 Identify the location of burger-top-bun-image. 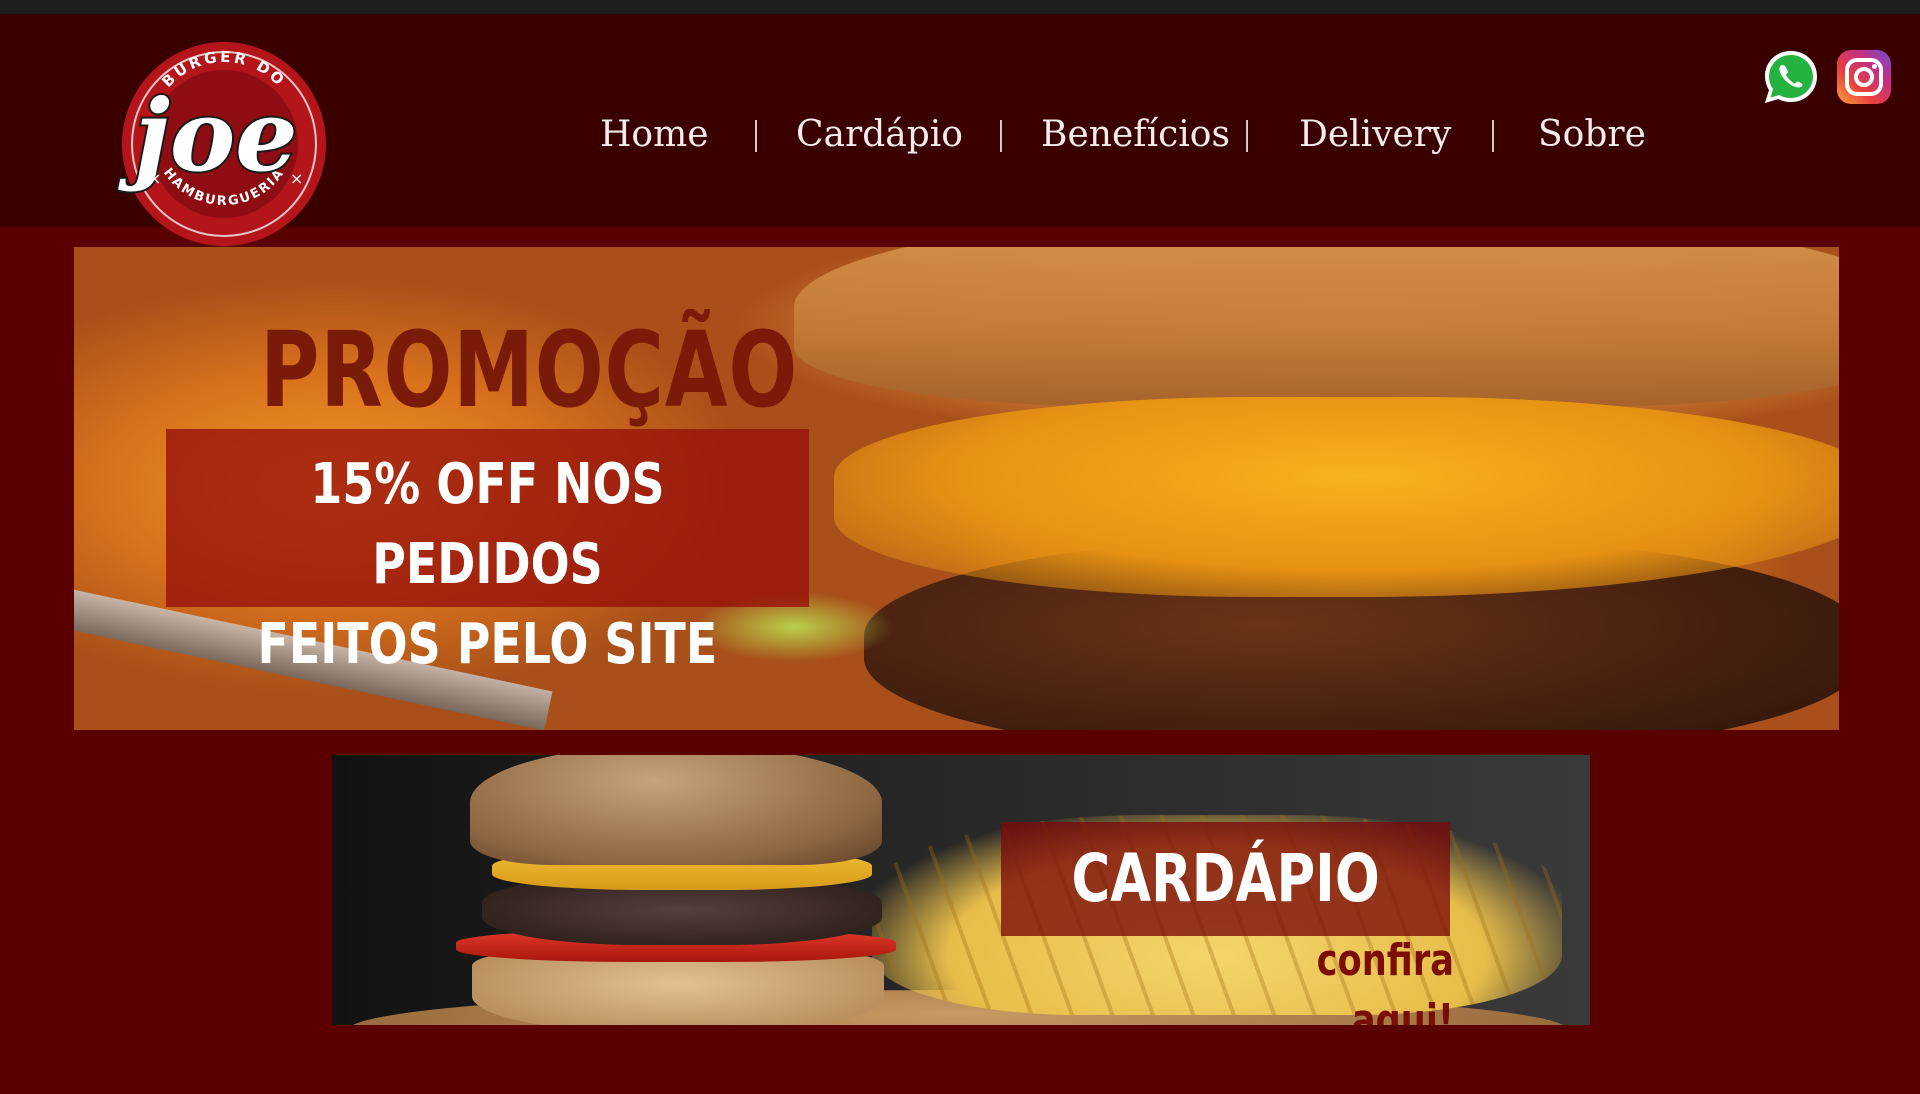
(676, 810).